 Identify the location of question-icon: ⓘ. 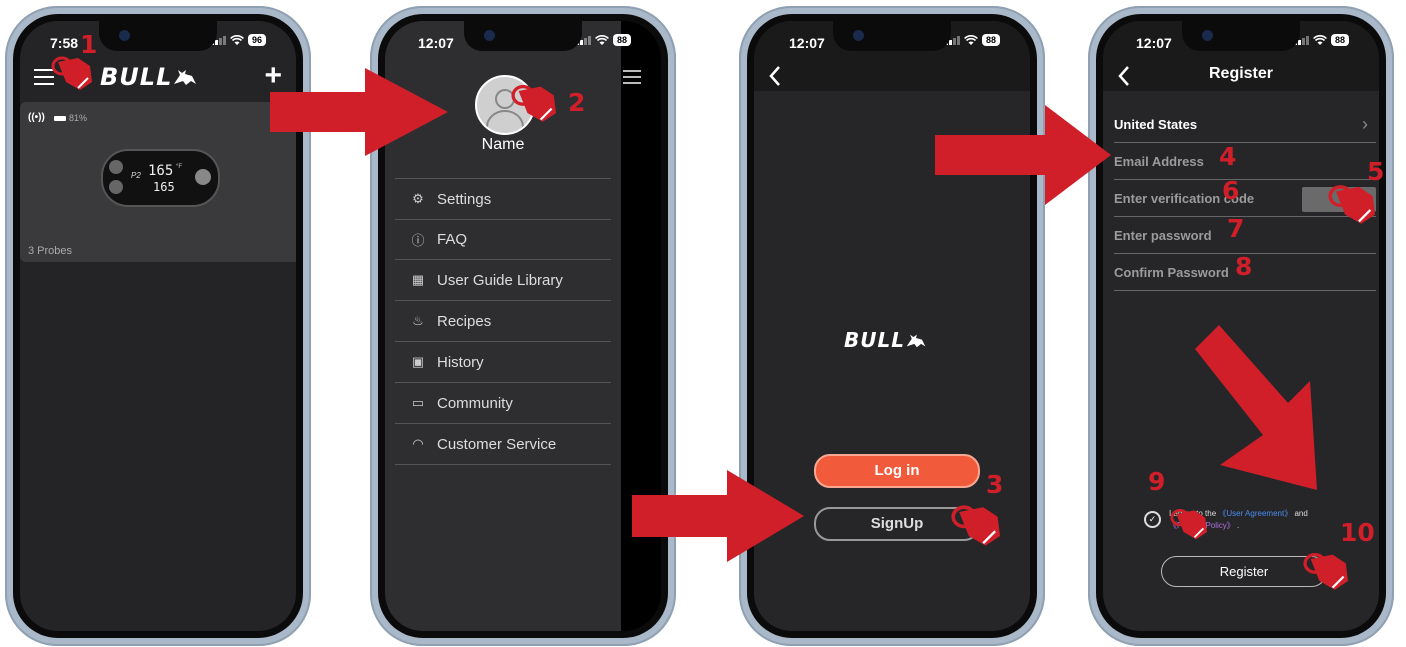
(418, 240).